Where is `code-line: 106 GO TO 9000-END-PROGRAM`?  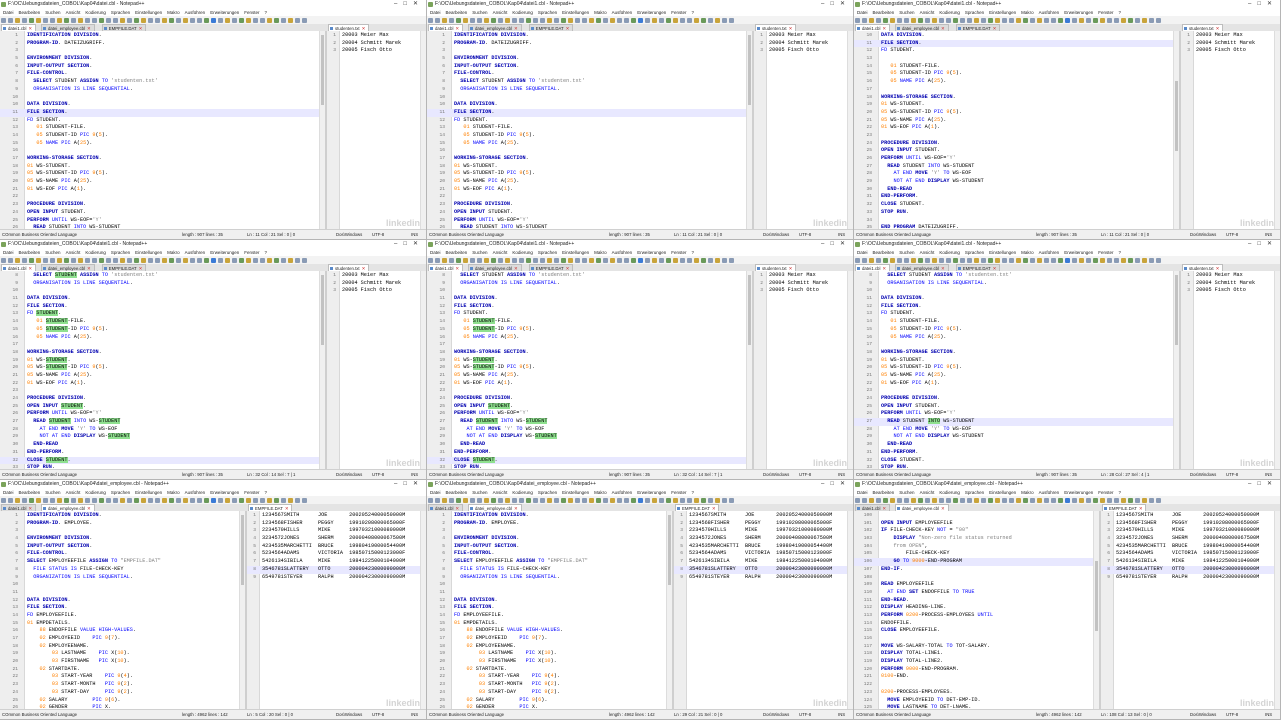 code-line: 106 GO TO 9000-END-PROGRAM is located at coordinates (976, 562).